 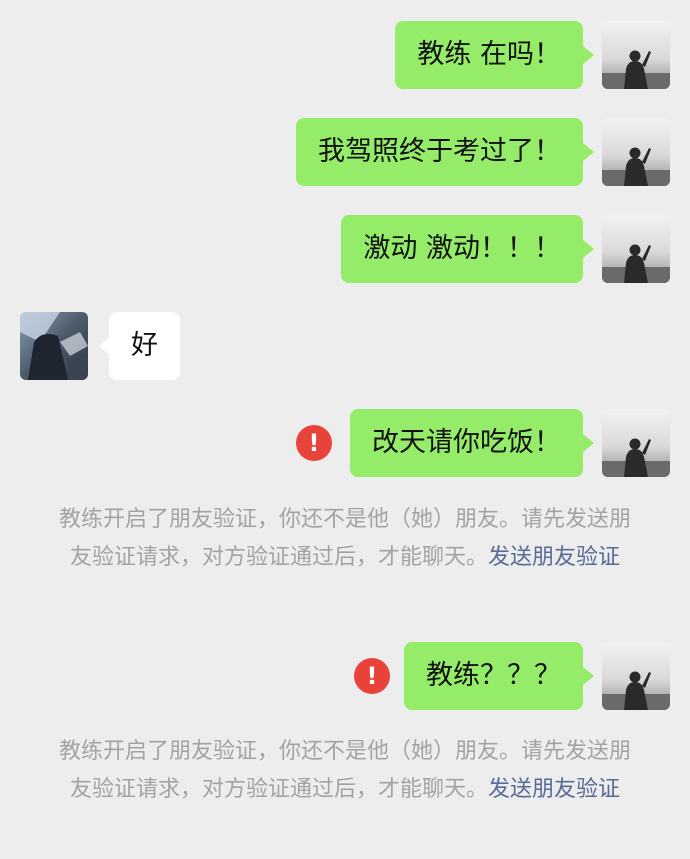 What do you see at coordinates (345, 346) in the screenshot?
I see `message-row-received: 好` at bounding box center [345, 346].